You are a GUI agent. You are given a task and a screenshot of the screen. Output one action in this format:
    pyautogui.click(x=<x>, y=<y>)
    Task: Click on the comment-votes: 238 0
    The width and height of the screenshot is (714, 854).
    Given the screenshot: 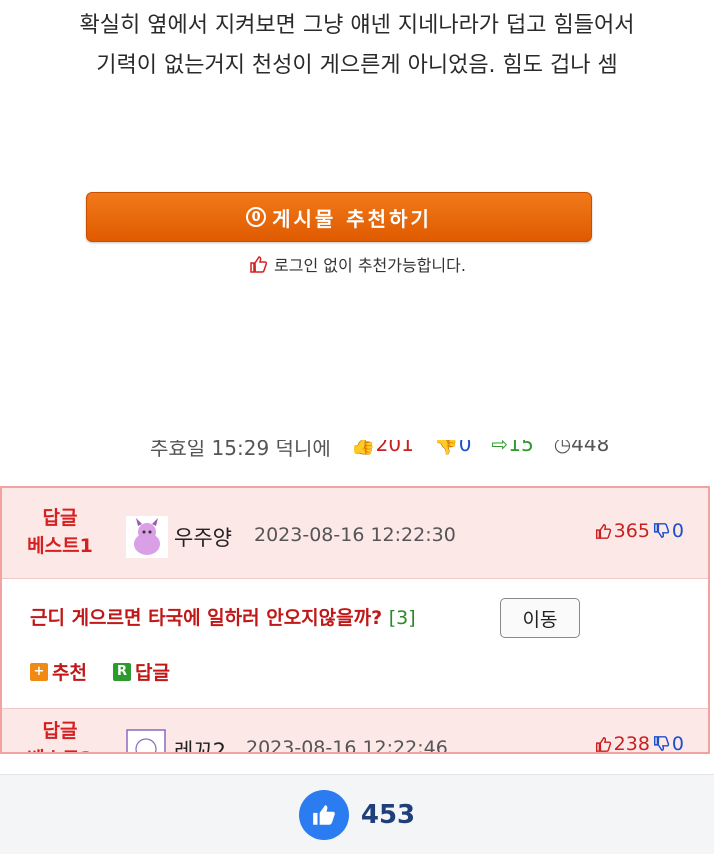 What is the action you would take?
    pyautogui.click(x=639, y=743)
    